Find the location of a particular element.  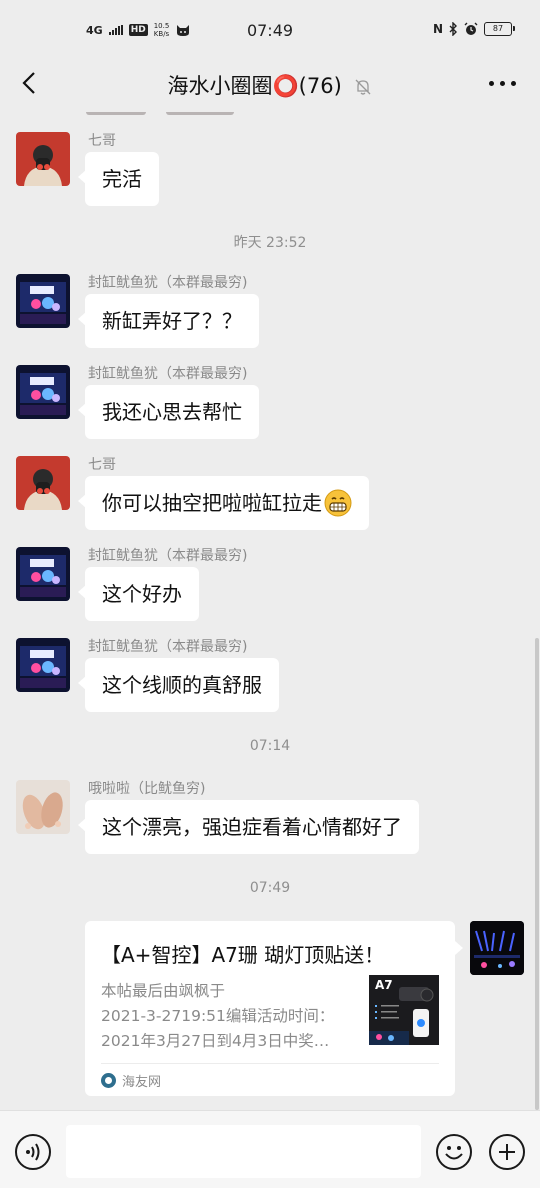

message-bubble: 完活 is located at coordinates (118, 179).